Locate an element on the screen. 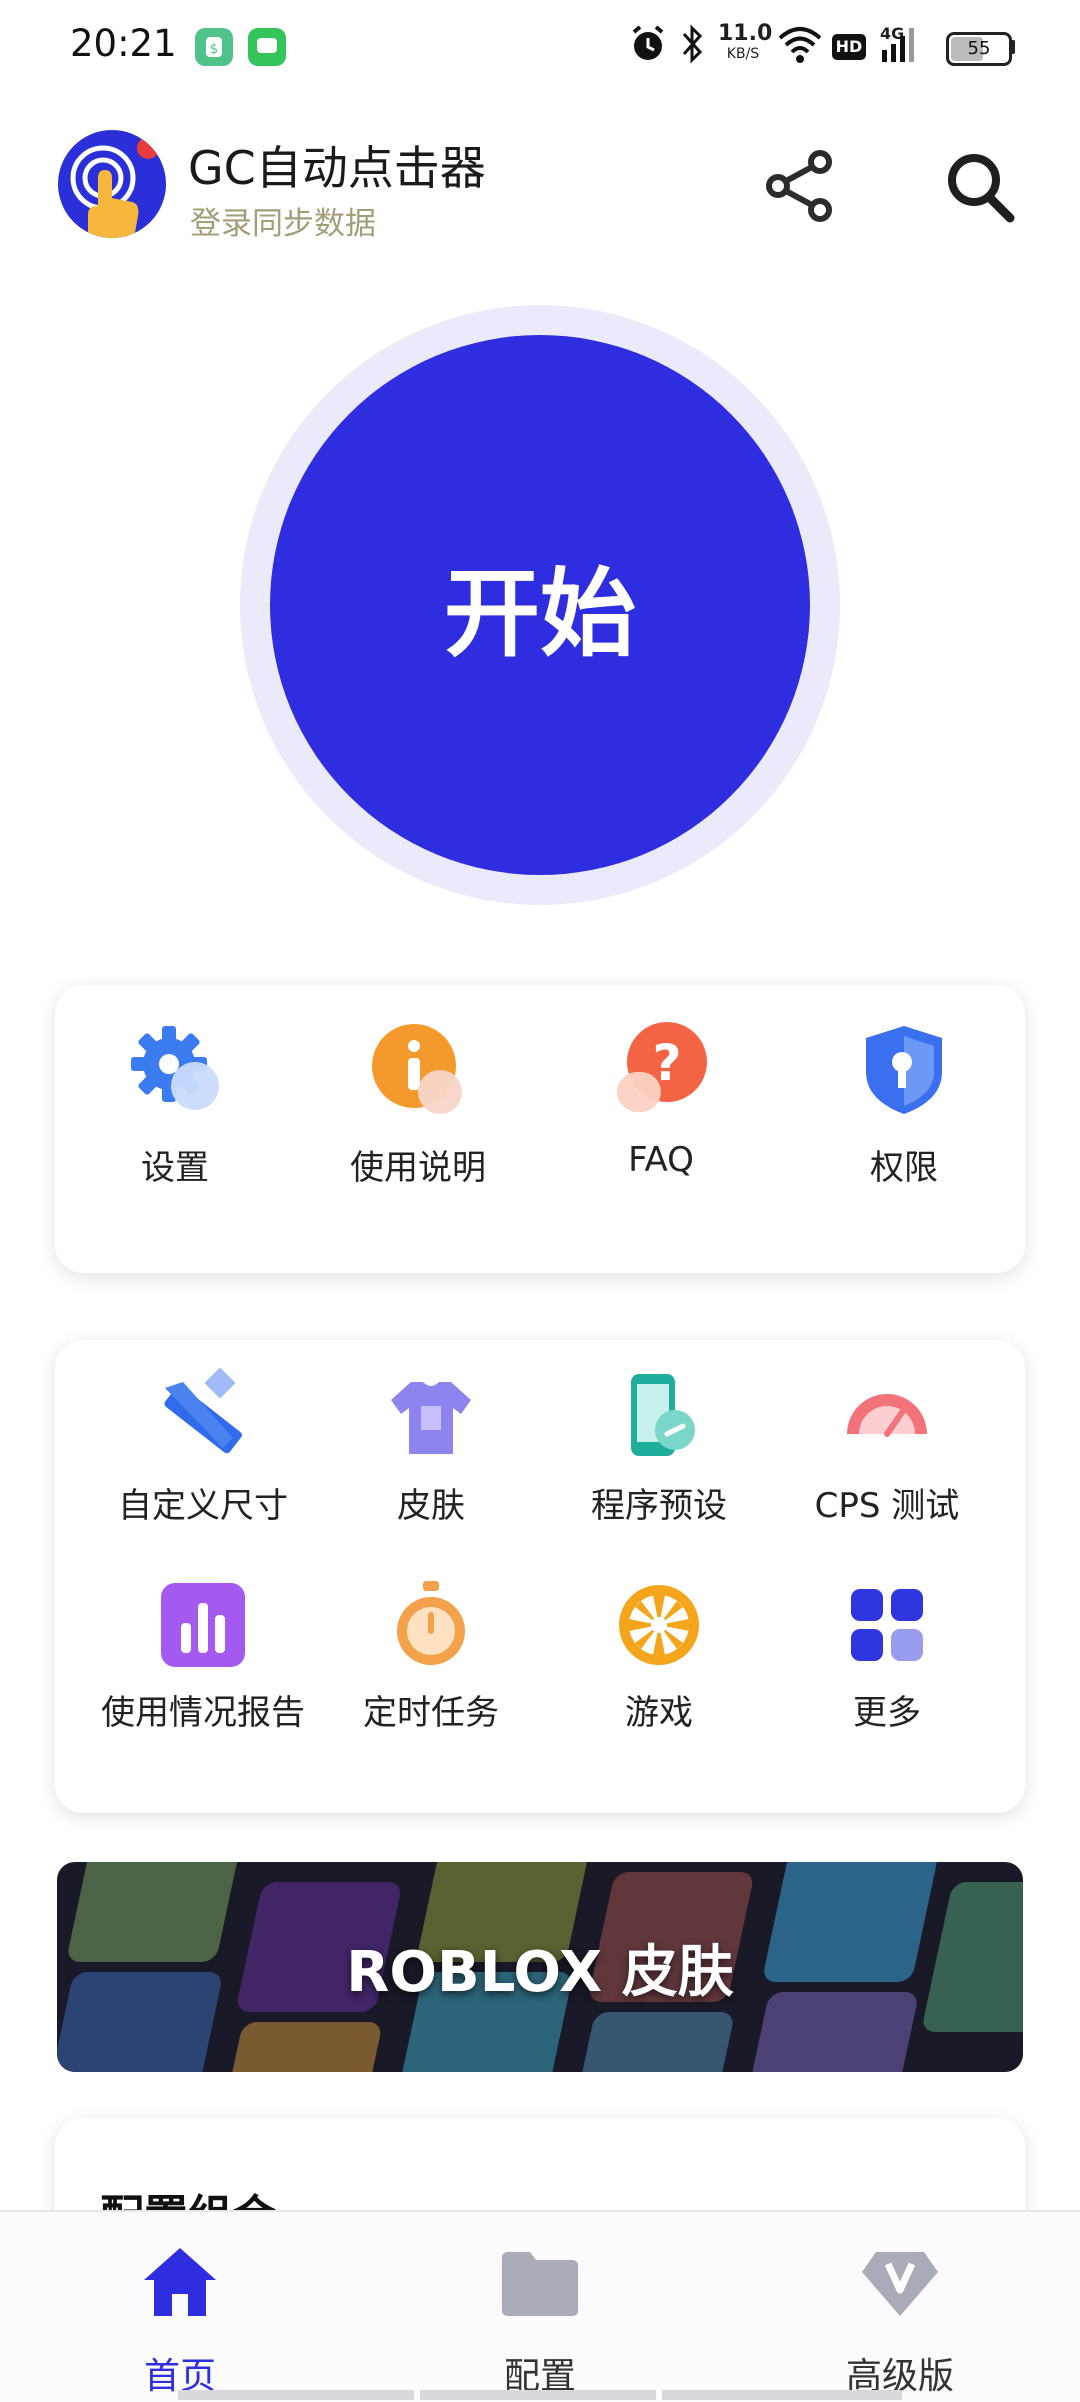 The width and height of the screenshot is (1080, 2402). scheduled-task-tile: 定时任务 is located at coordinates (431, 1670).